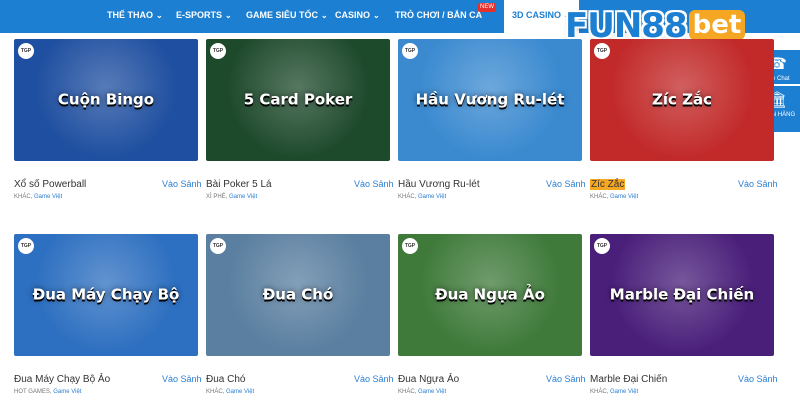  I want to click on game-thumbnail: TGP Đua Chó, so click(298, 295).